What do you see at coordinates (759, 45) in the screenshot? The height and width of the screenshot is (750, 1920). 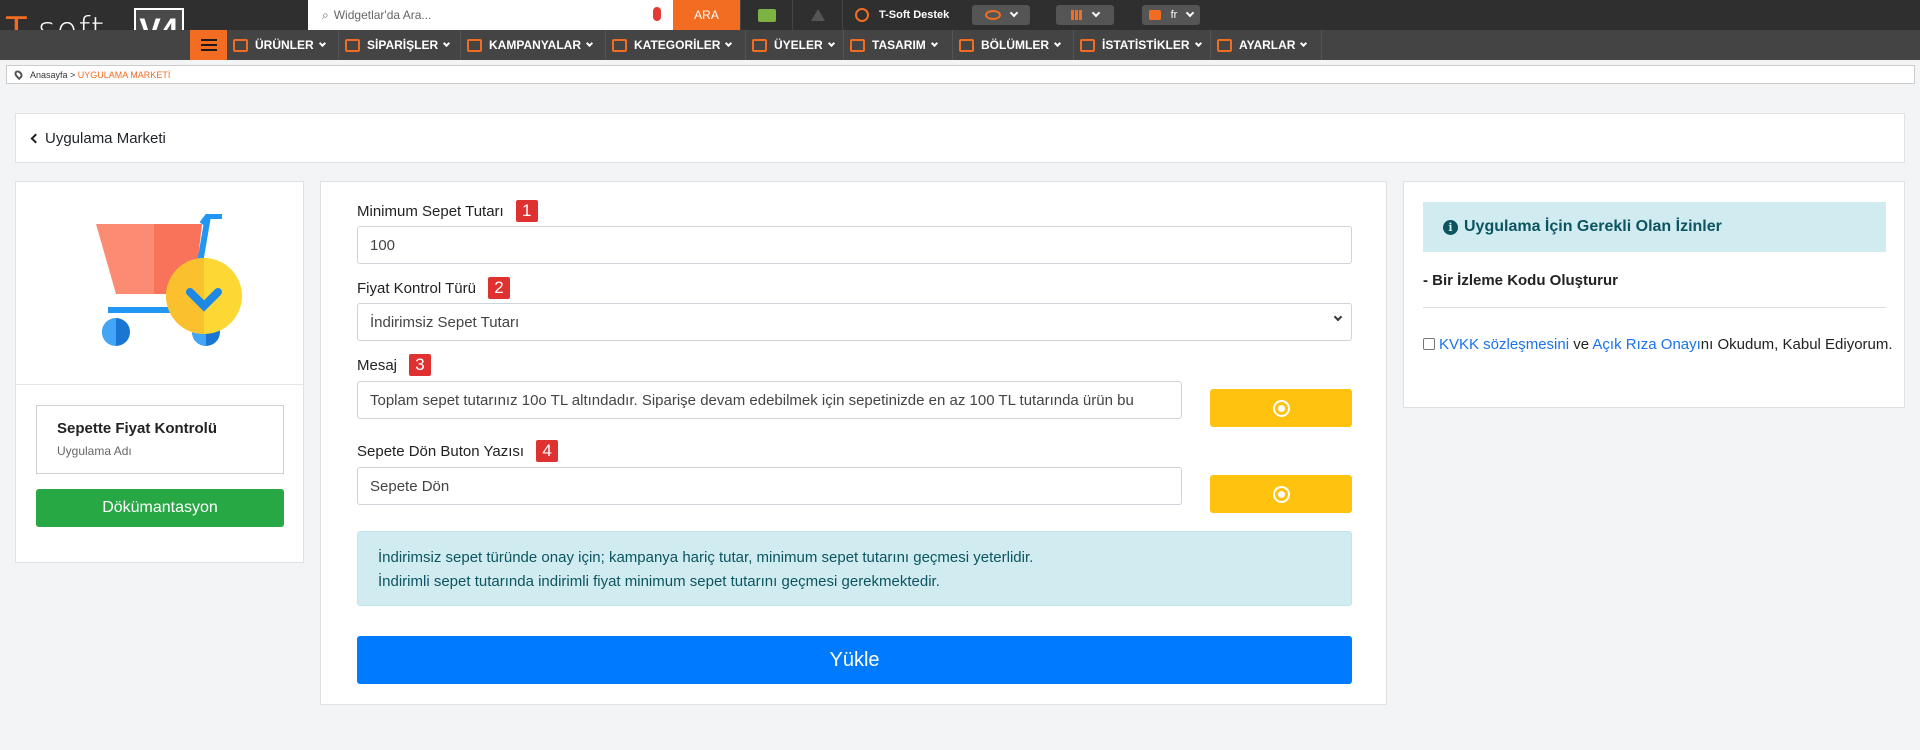 I see `users-icon` at bounding box center [759, 45].